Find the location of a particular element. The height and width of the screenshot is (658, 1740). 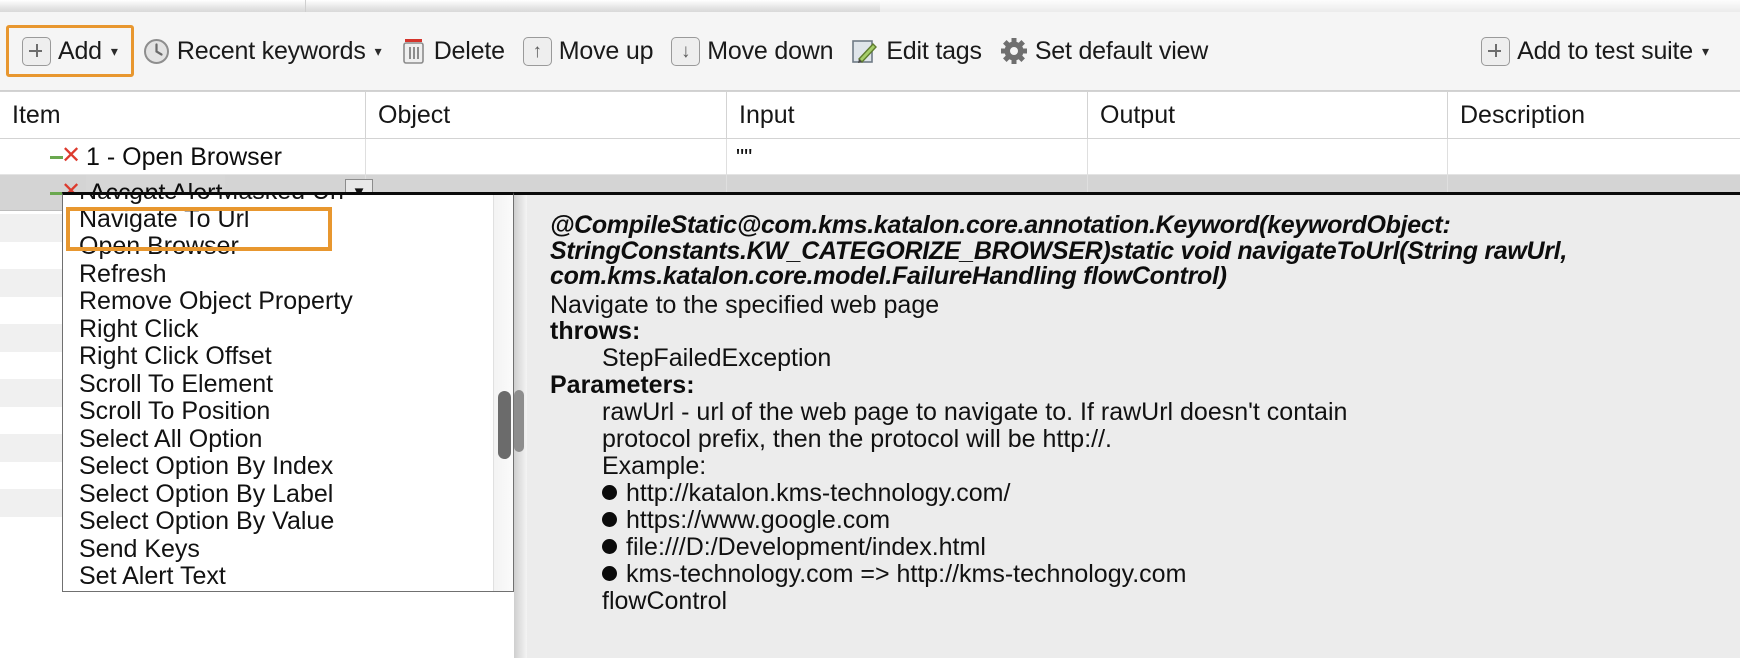

dropdown-item-navigate-to-masked-url: Navigate To Masked Url is located at coordinates (278, 200).